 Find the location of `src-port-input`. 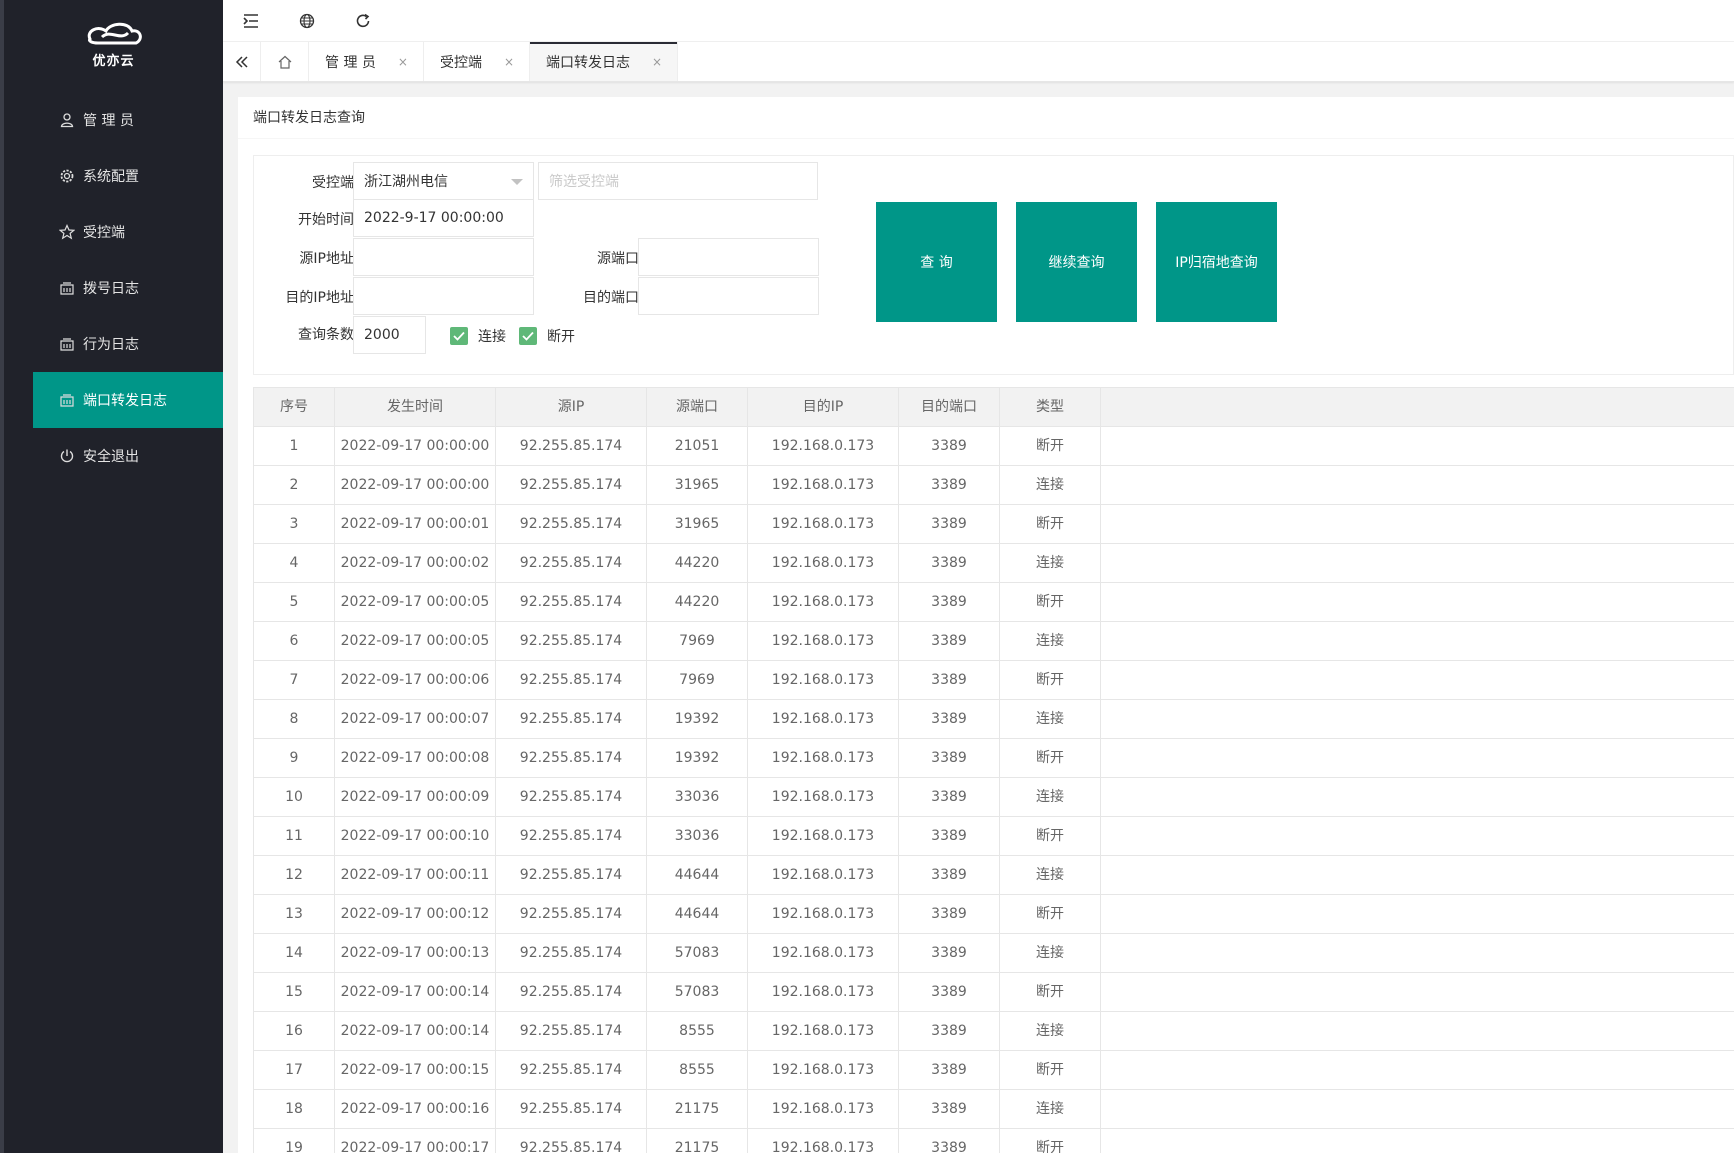

src-port-input is located at coordinates (728, 257).